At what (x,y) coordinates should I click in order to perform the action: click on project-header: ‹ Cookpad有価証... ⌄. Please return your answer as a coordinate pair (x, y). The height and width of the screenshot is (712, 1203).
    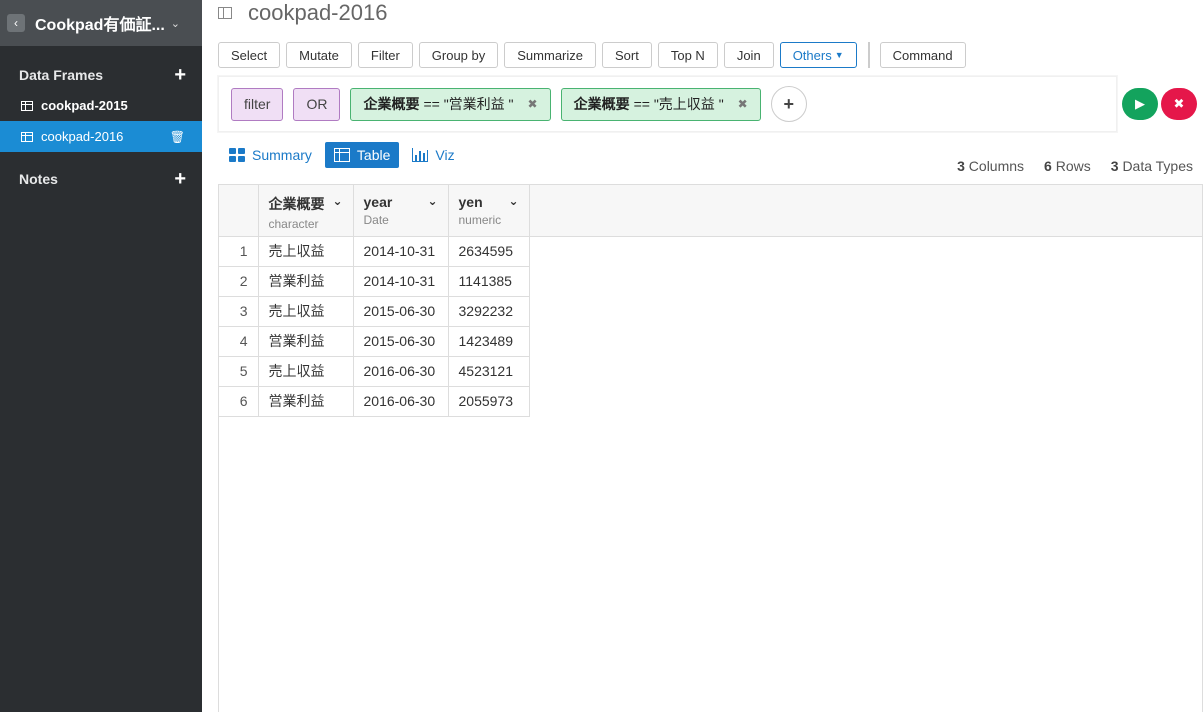
    Looking at the image, I should click on (101, 23).